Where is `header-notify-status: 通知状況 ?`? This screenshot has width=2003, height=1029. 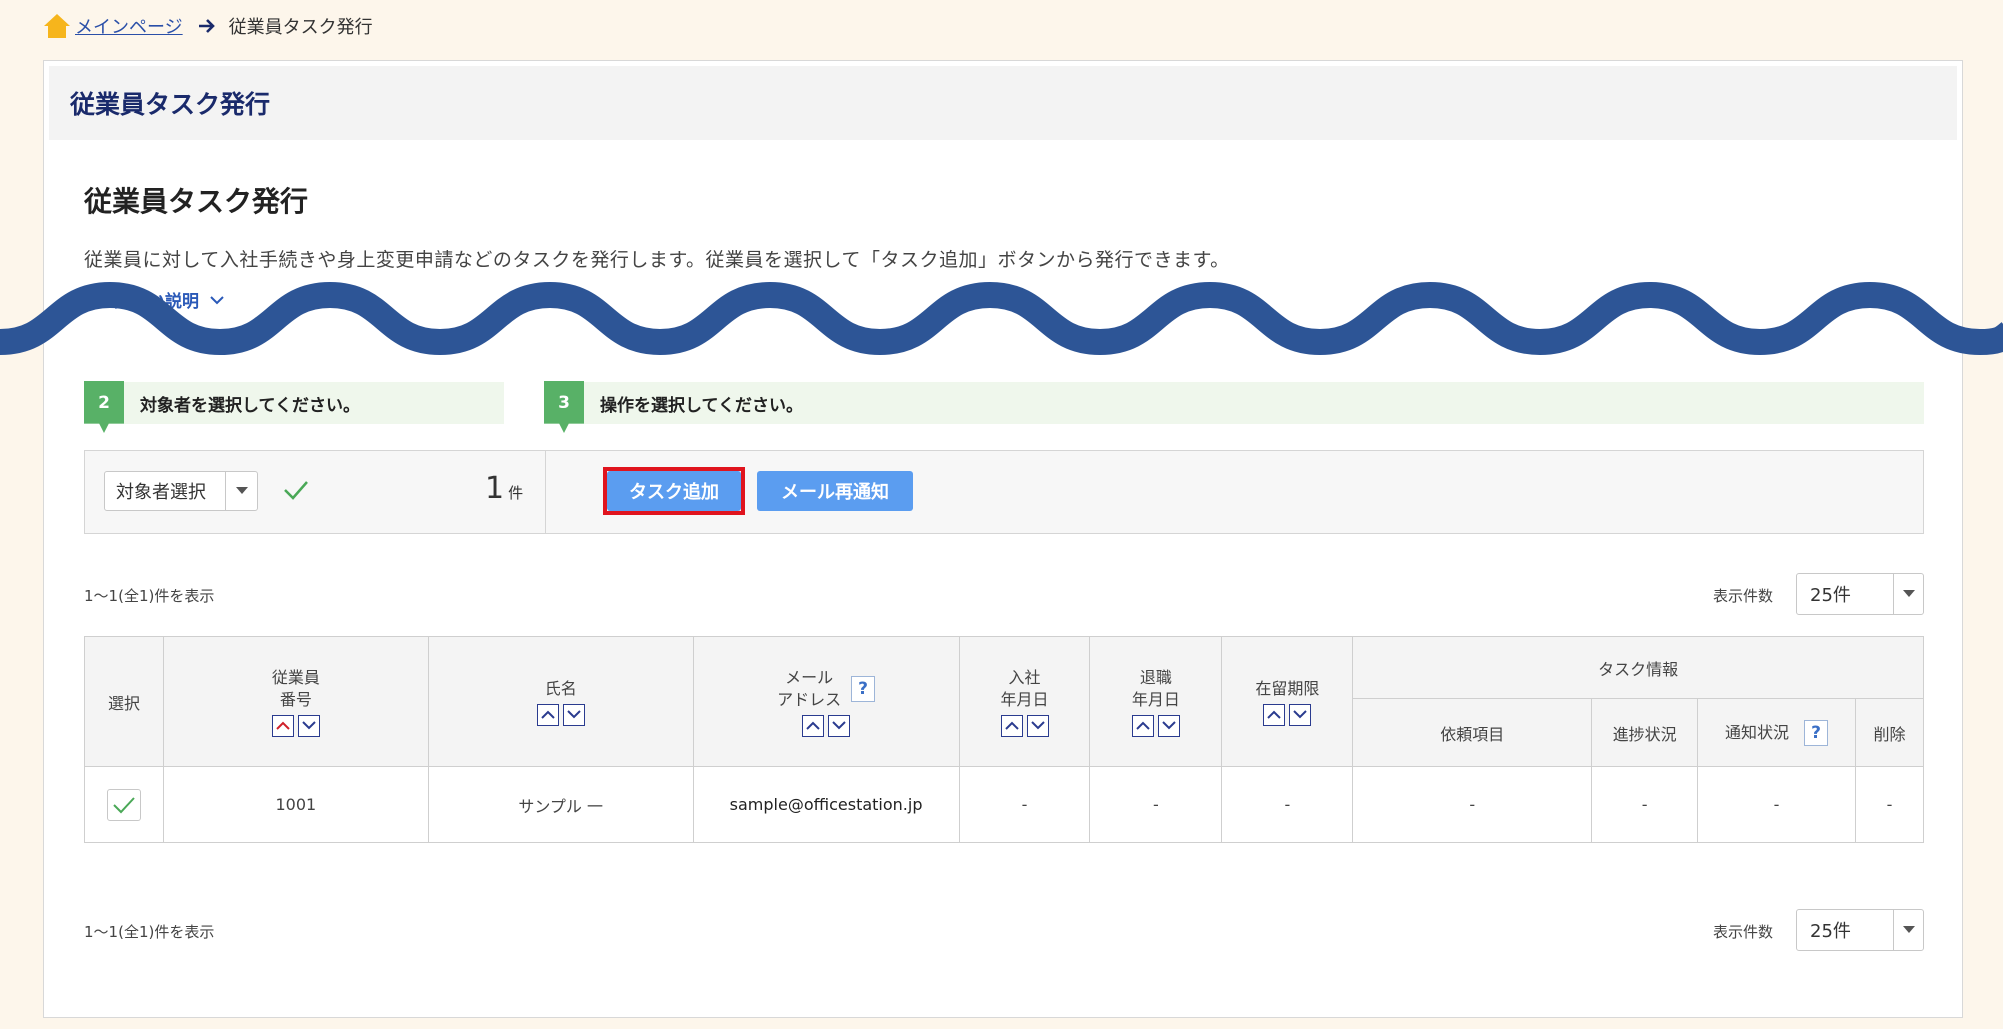
header-notify-status: 通知状況 ? is located at coordinates (1776, 732).